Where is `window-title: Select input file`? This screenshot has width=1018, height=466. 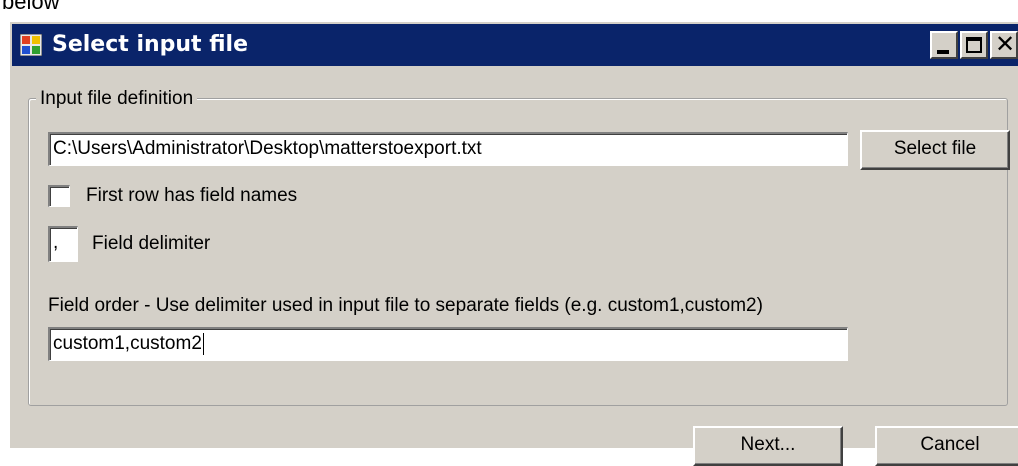
window-title: Select input file is located at coordinates (150, 44).